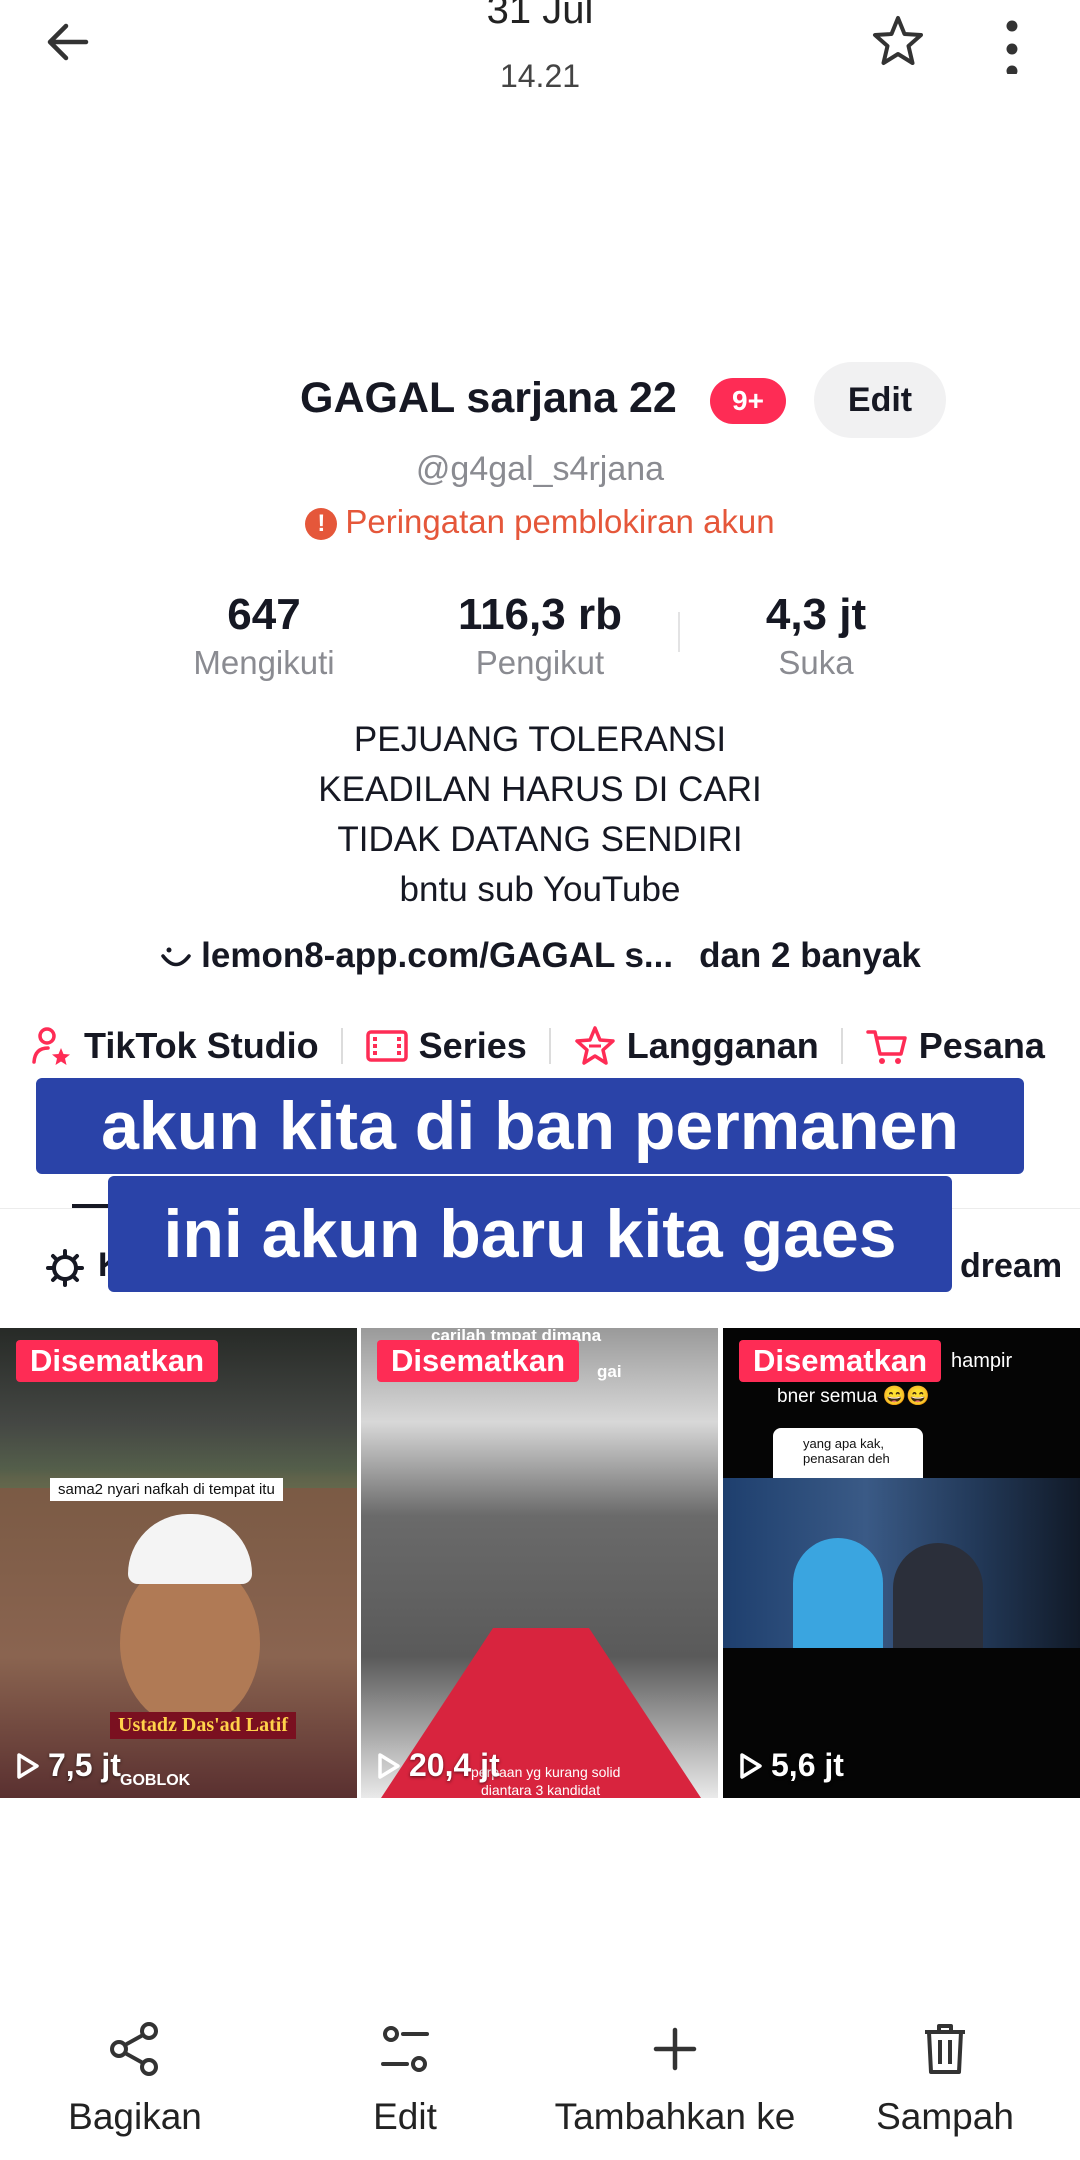  Describe the element at coordinates (722, 1045) in the screenshot. I see `shortcut-label: Langganan` at that location.